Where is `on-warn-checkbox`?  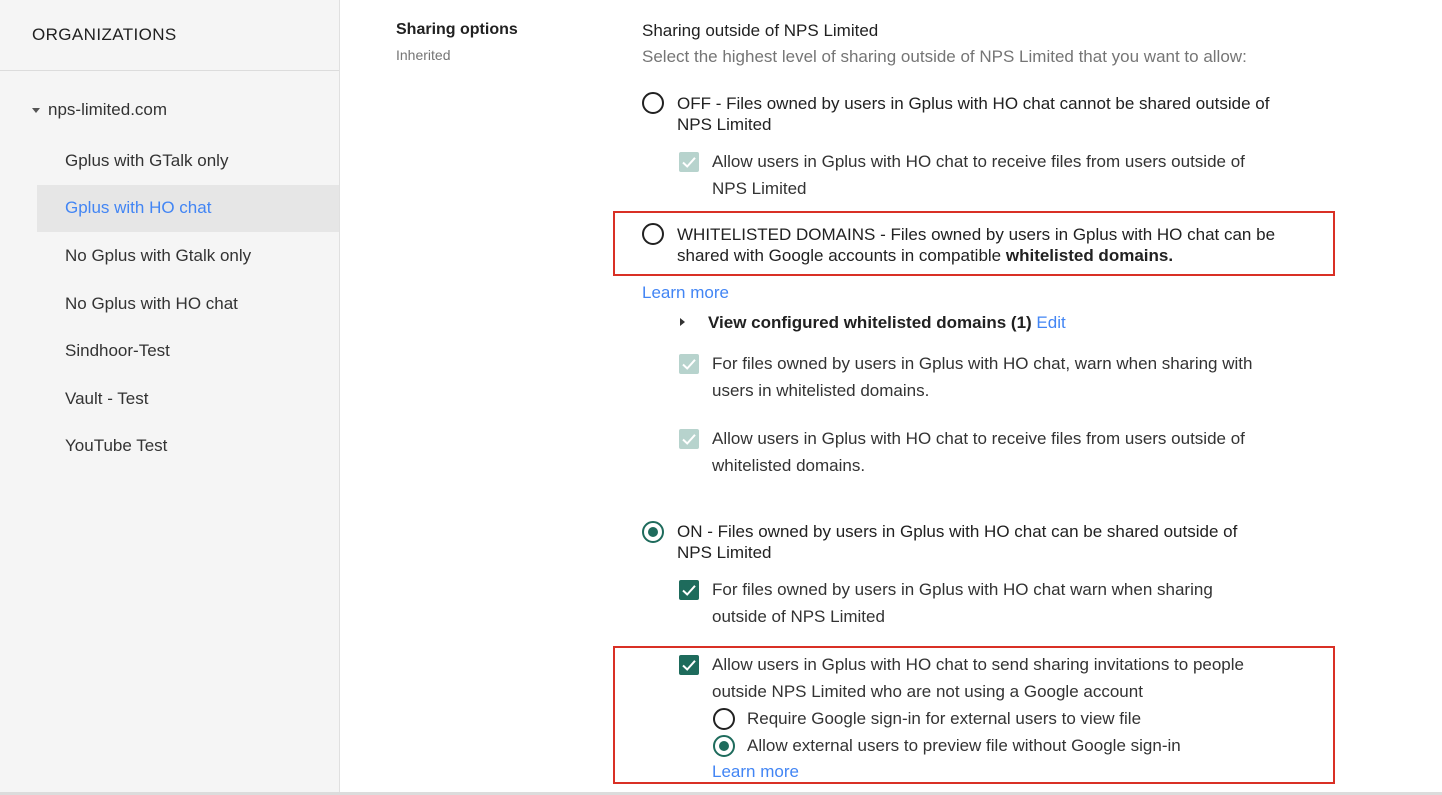
on-warn-checkbox is located at coordinates (689, 590).